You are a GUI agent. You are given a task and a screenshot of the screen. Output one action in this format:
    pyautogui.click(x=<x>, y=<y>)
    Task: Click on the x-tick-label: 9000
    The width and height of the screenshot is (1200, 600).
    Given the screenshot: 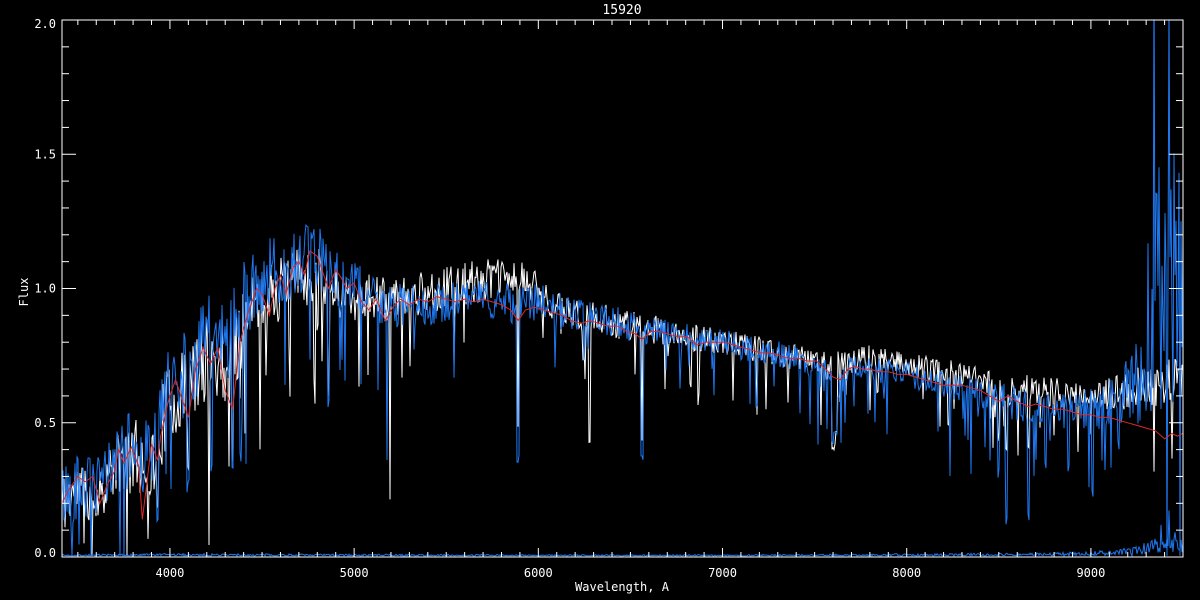 What is the action you would take?
    pyautogui.click(x=1090, y=573)
    